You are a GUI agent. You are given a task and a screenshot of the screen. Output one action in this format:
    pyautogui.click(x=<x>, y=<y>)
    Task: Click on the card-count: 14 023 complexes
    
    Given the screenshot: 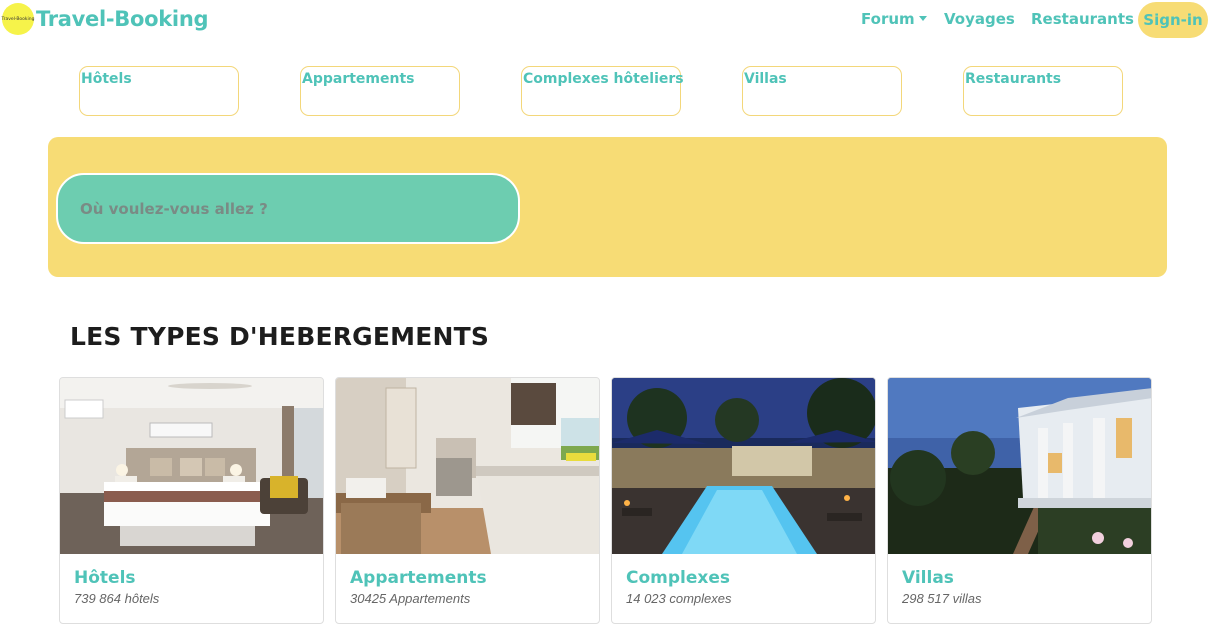 What is the action you would take?
    pyautogui.click(x=679, y=598)
    